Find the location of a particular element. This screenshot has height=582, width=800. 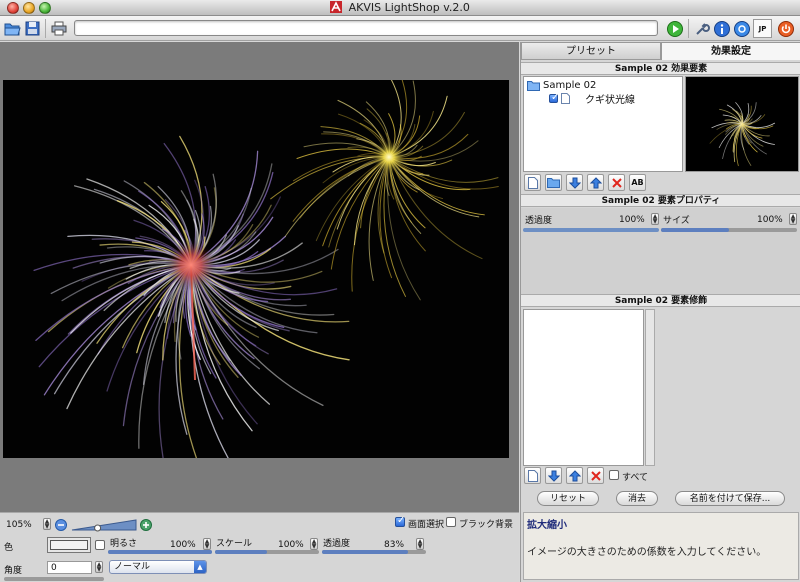

save-file-button is located at coordinates (32, 28).